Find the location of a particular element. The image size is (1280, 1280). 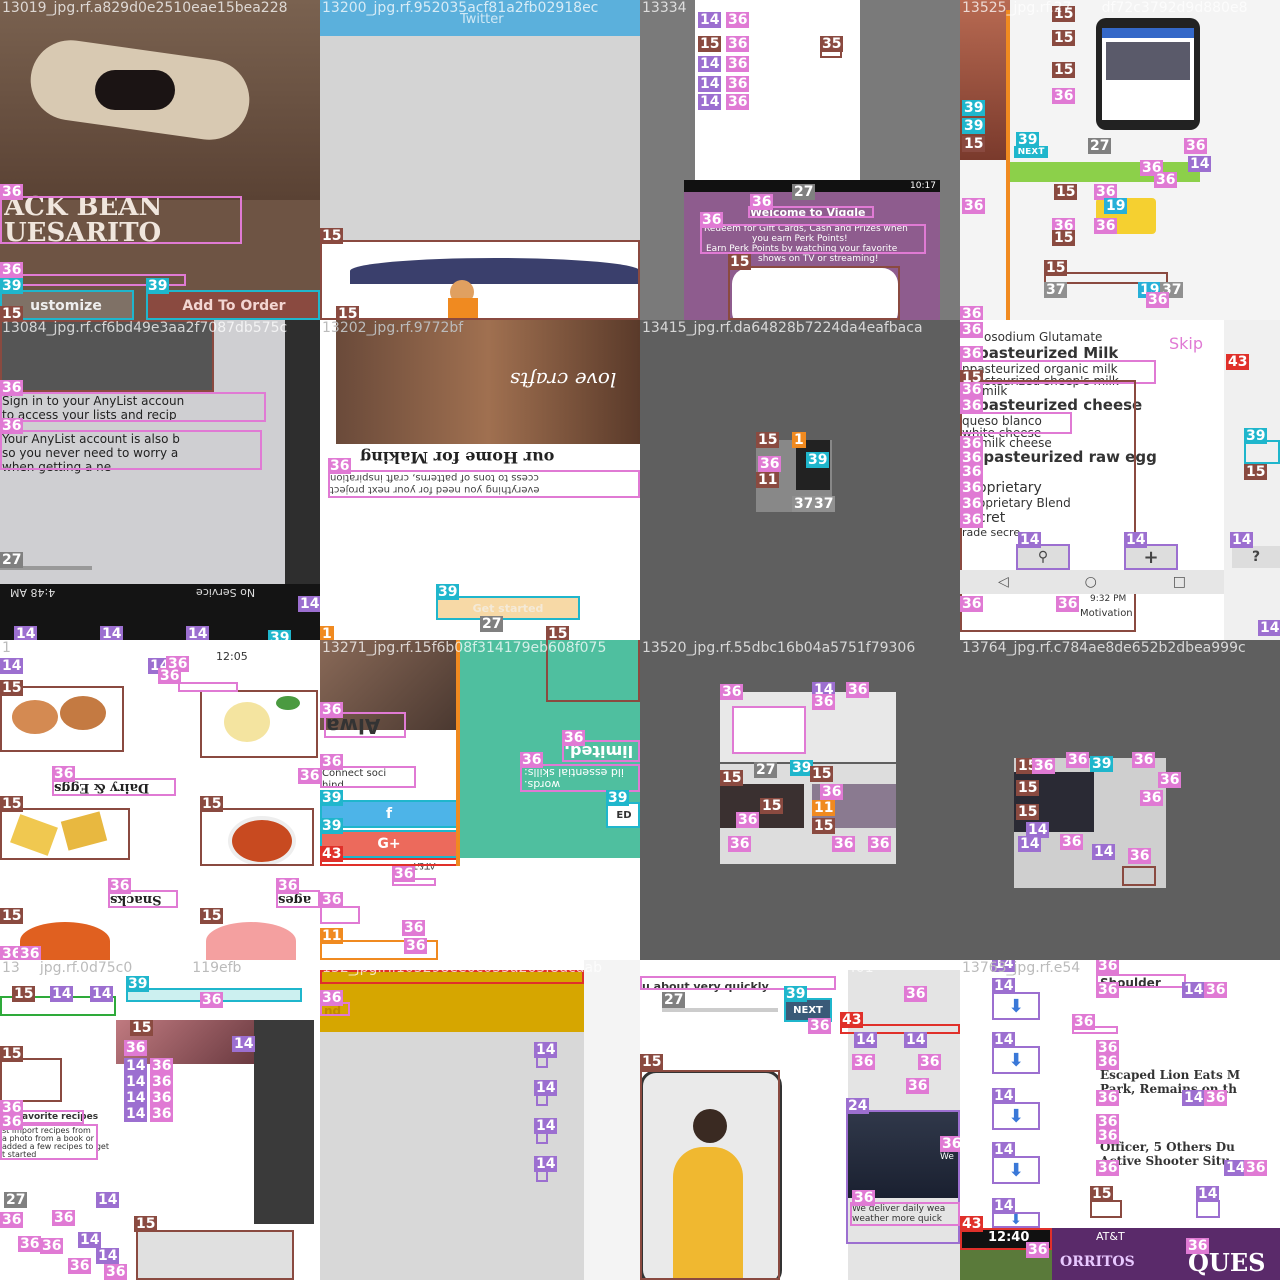

filename-label: 13 jpg.rf.0d75c0 119efb is located at coordinates (122, 968).